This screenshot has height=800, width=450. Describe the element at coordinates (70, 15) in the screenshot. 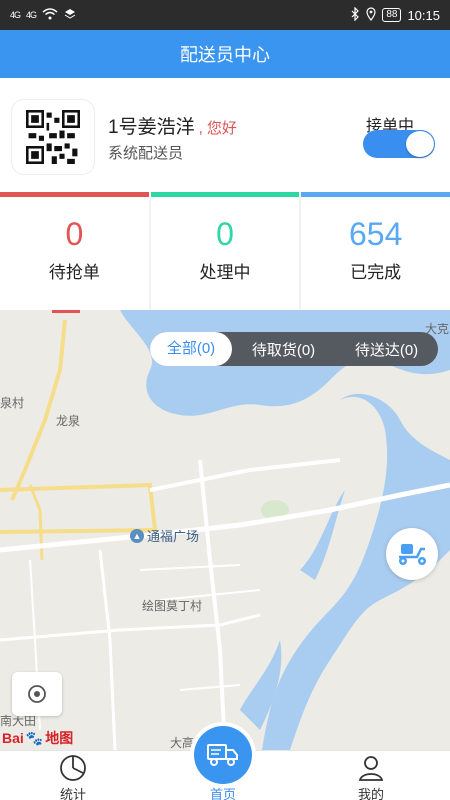

I see `layers-icon` at that location.